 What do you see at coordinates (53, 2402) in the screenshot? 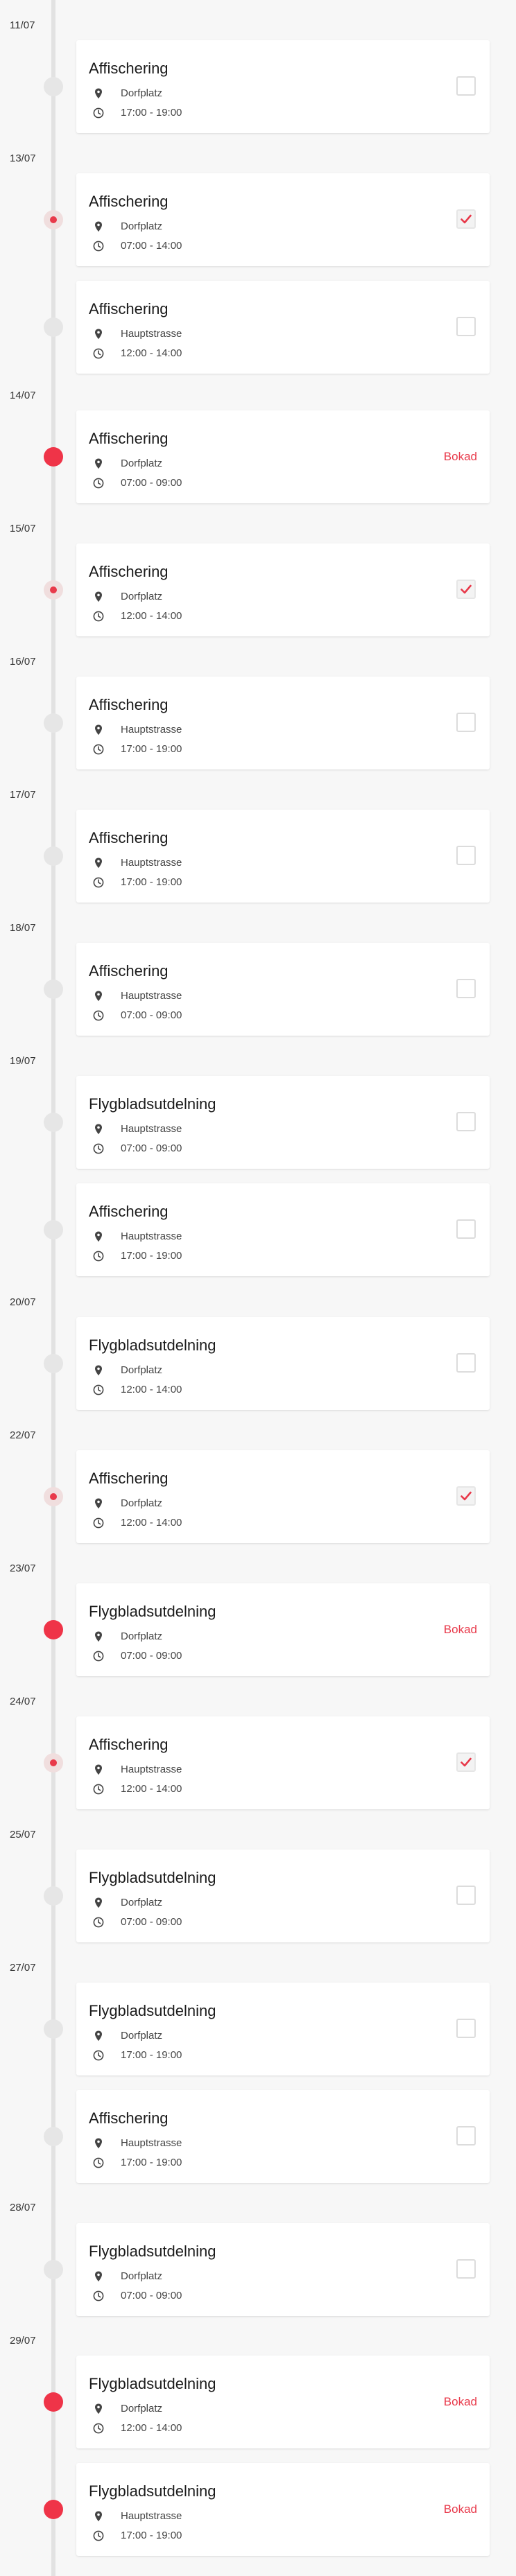
I see `timeline-dot-booked` at bounding box center [53, 2402].